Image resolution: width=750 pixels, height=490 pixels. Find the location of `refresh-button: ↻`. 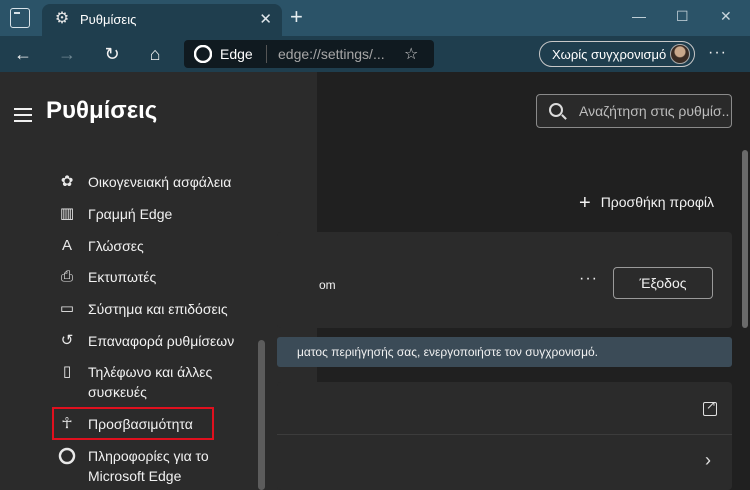

refresh-button: ↻ is located at coordinates (112, 54).